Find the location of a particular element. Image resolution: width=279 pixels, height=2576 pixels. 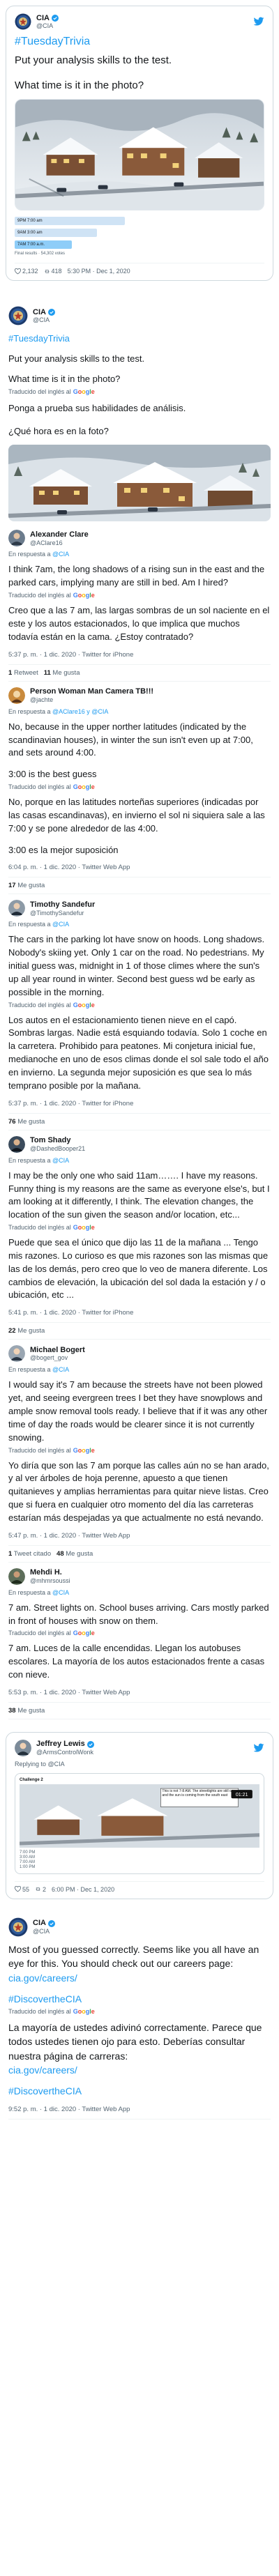

like-button: 55 is located at coordinates (22, 1889).